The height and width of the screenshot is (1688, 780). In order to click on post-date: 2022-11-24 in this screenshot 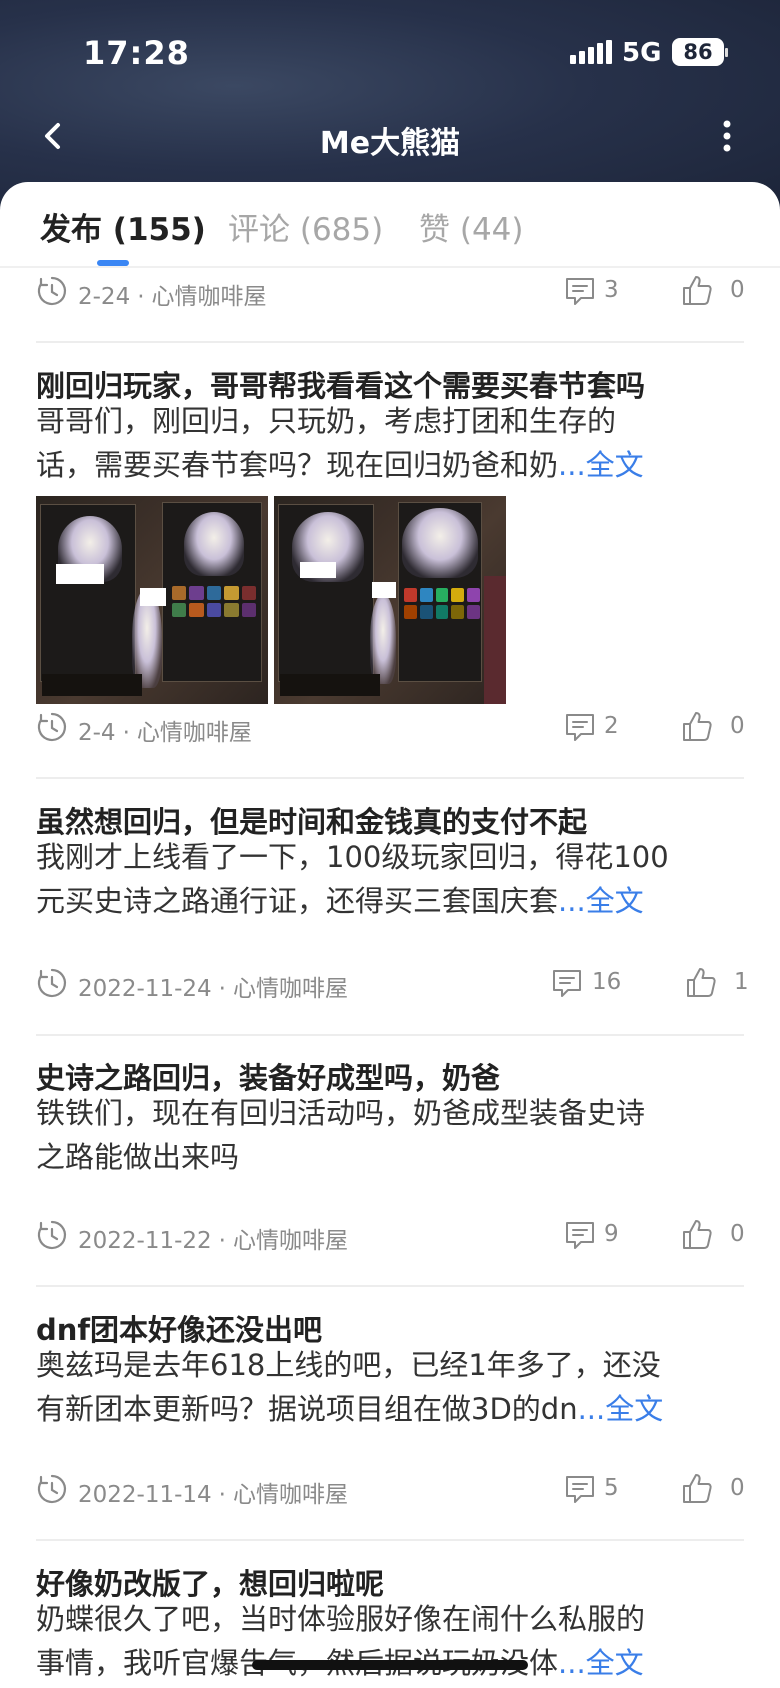, I will do `click(145, 989)`.